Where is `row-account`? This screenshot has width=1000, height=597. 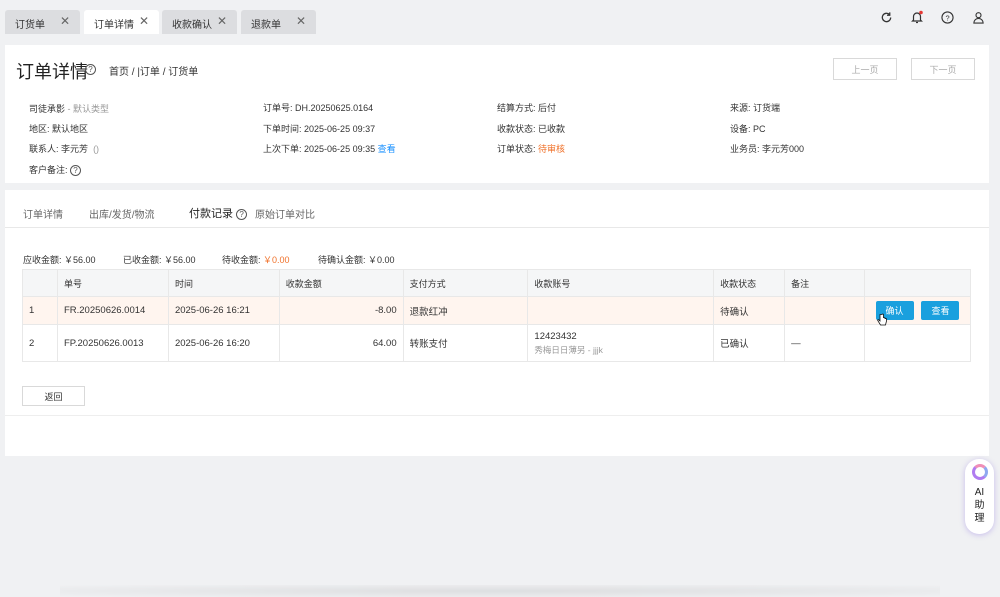 row-account is located at coordinates (621, 310).